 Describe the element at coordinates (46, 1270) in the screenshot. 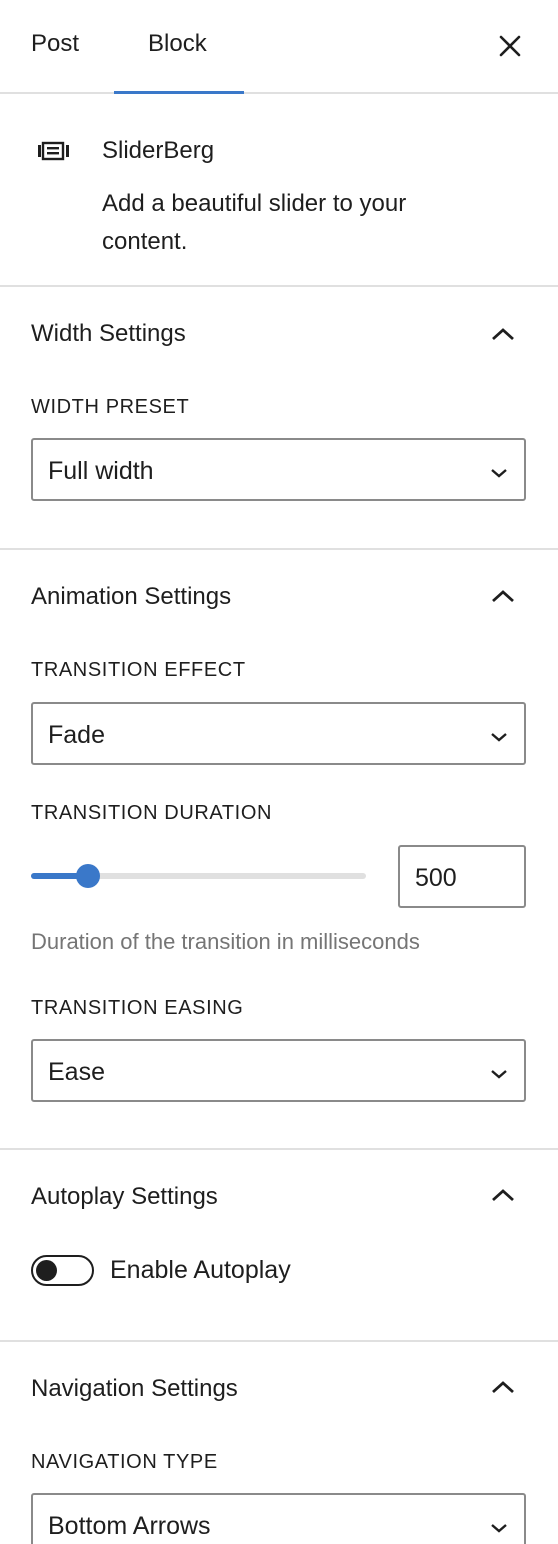

I see `toggle-knob` at that location.